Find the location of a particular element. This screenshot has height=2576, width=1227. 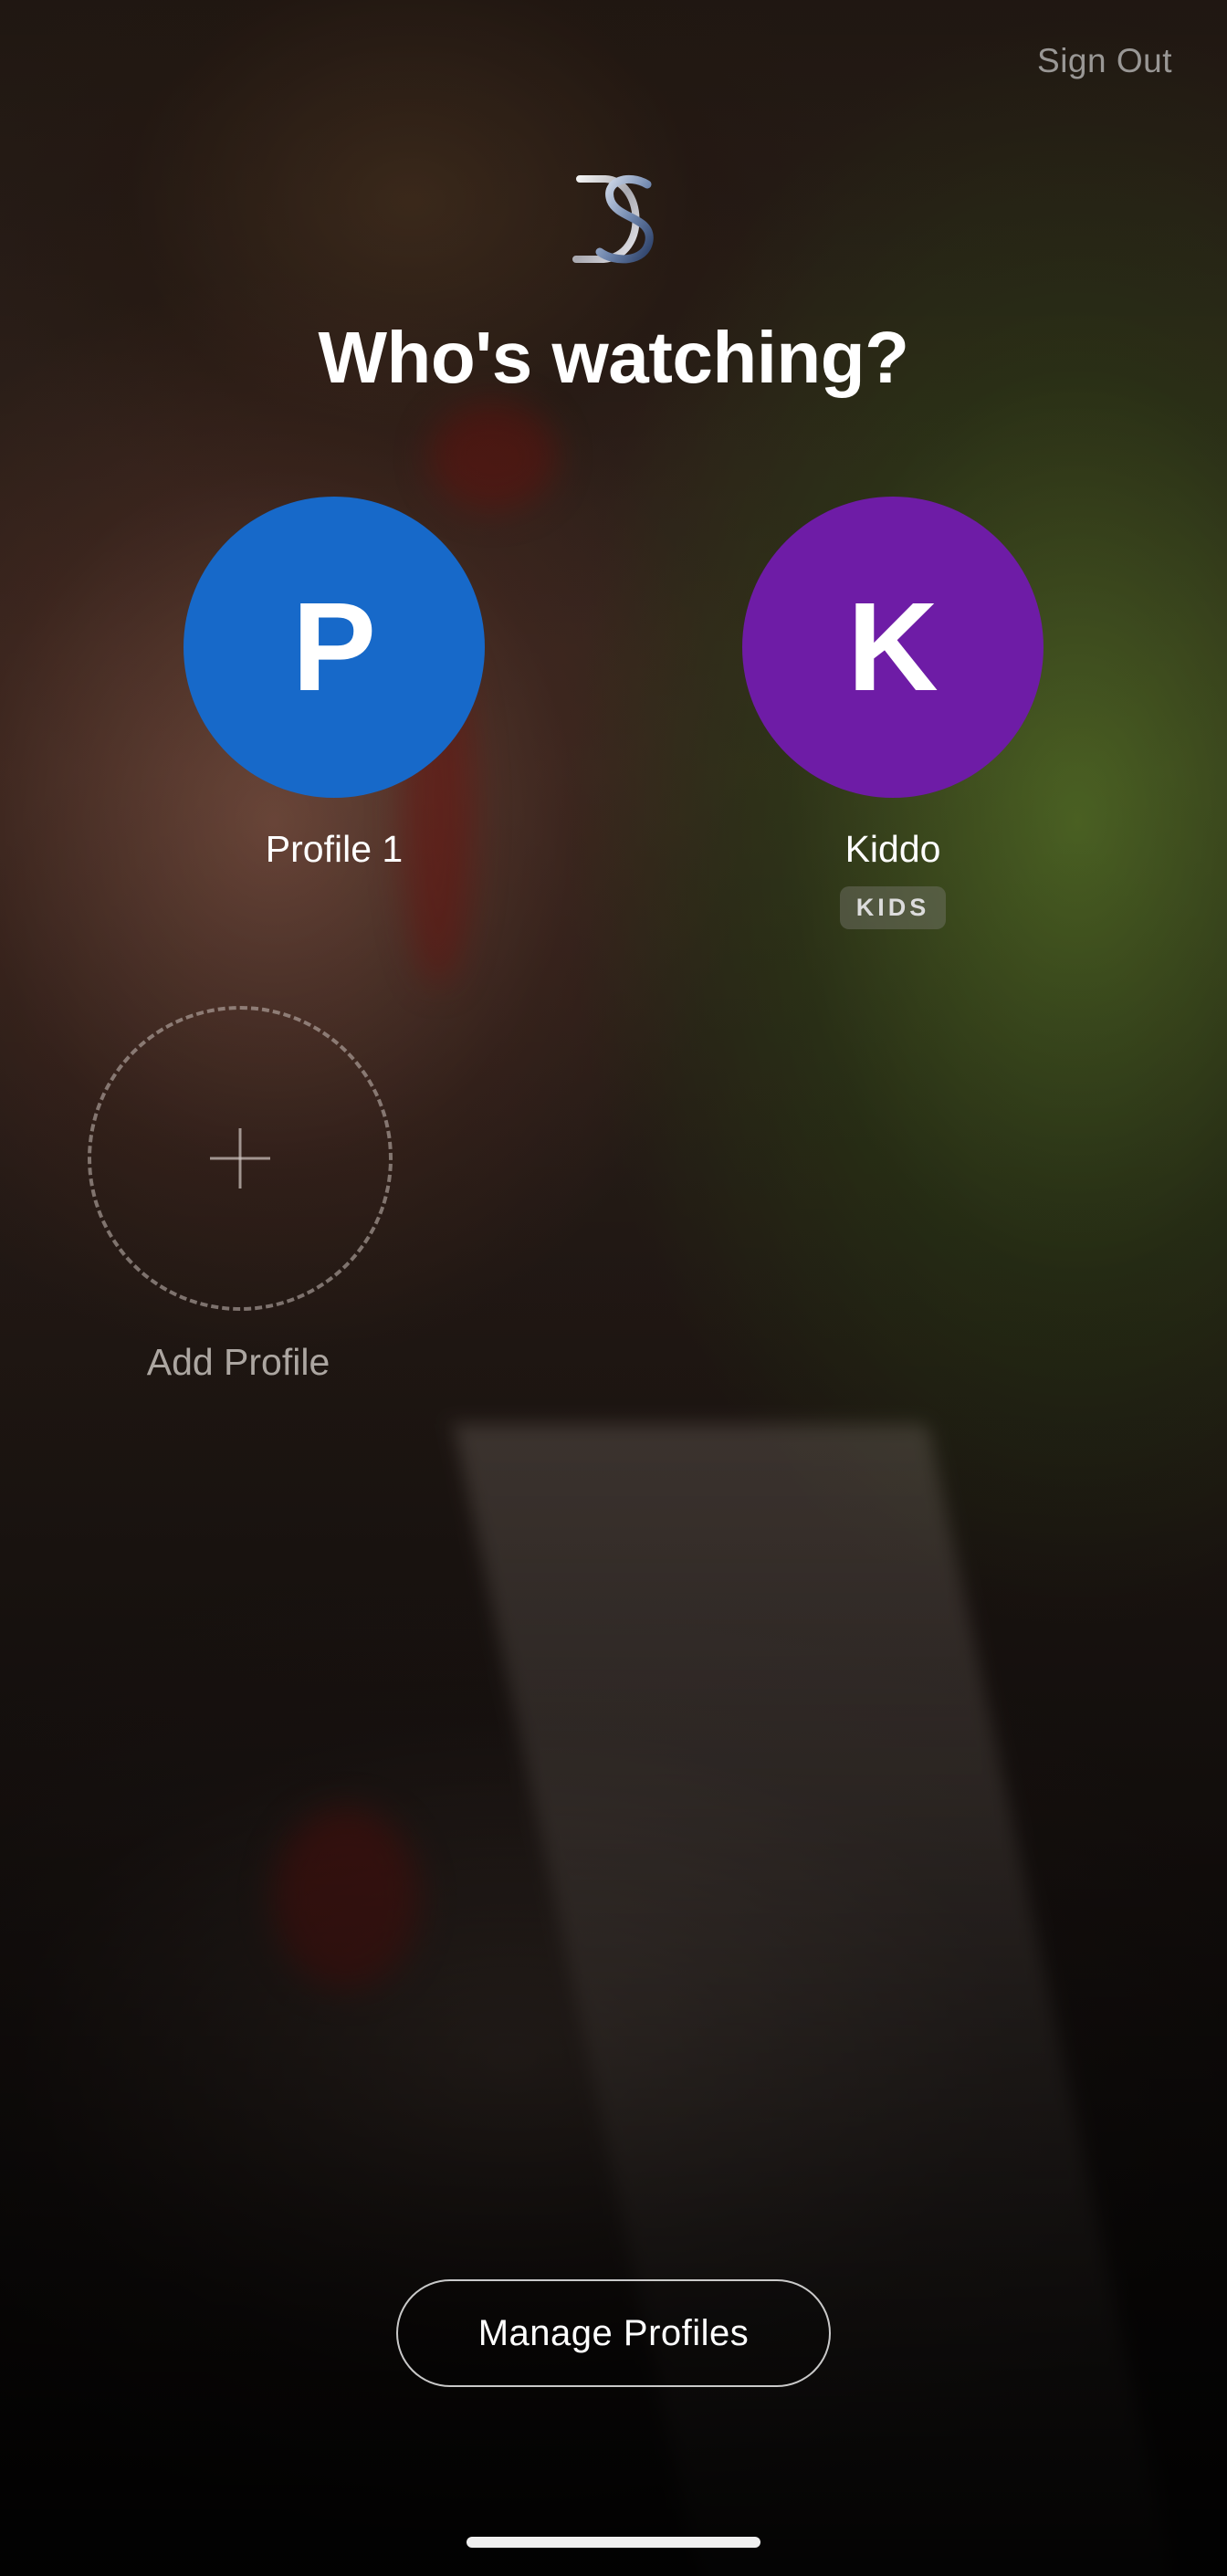

plus-icon is located at coordinates (240, 1158).